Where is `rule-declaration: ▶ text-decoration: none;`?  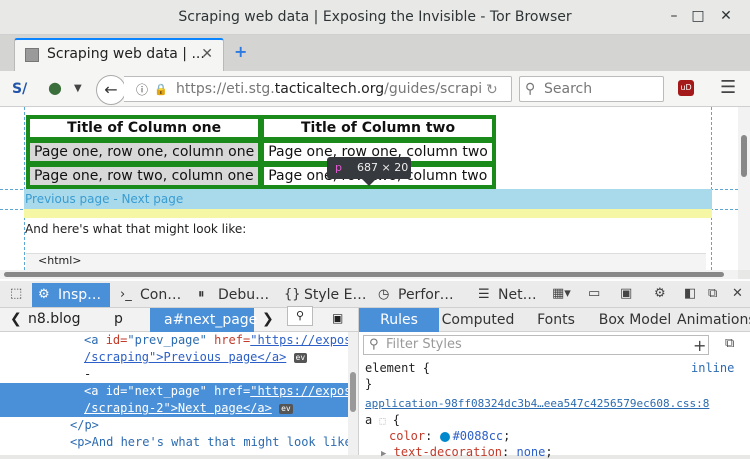
rule-declaration: ▶ text-decoration: none; is located at coordinates (467, 452).